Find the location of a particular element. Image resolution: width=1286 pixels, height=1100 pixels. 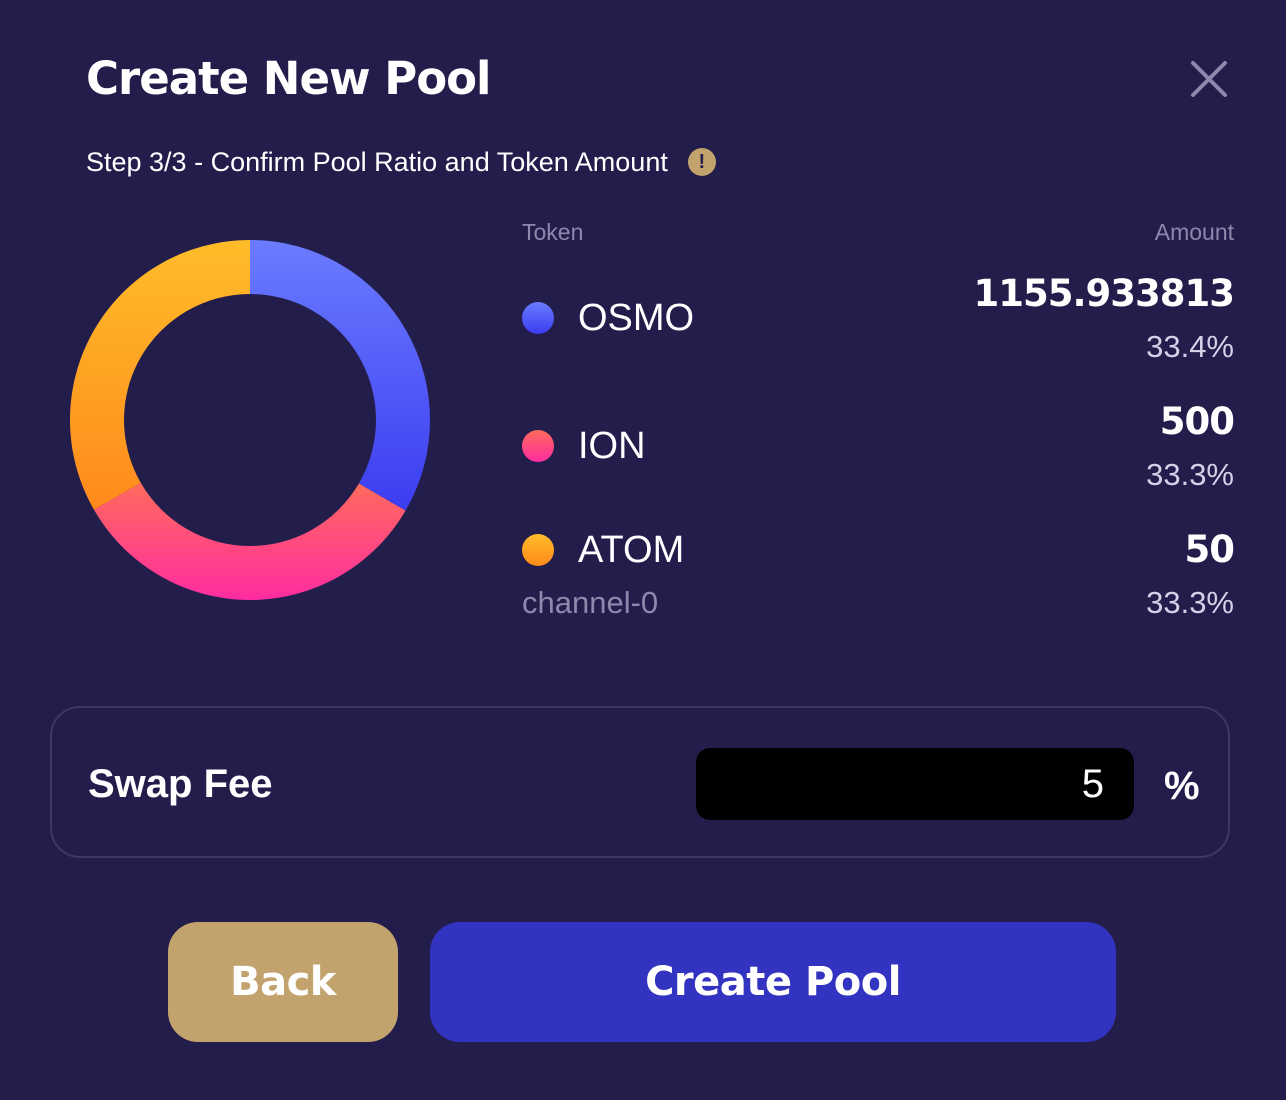

swap-fee-input is located at coordinates (915, 784).